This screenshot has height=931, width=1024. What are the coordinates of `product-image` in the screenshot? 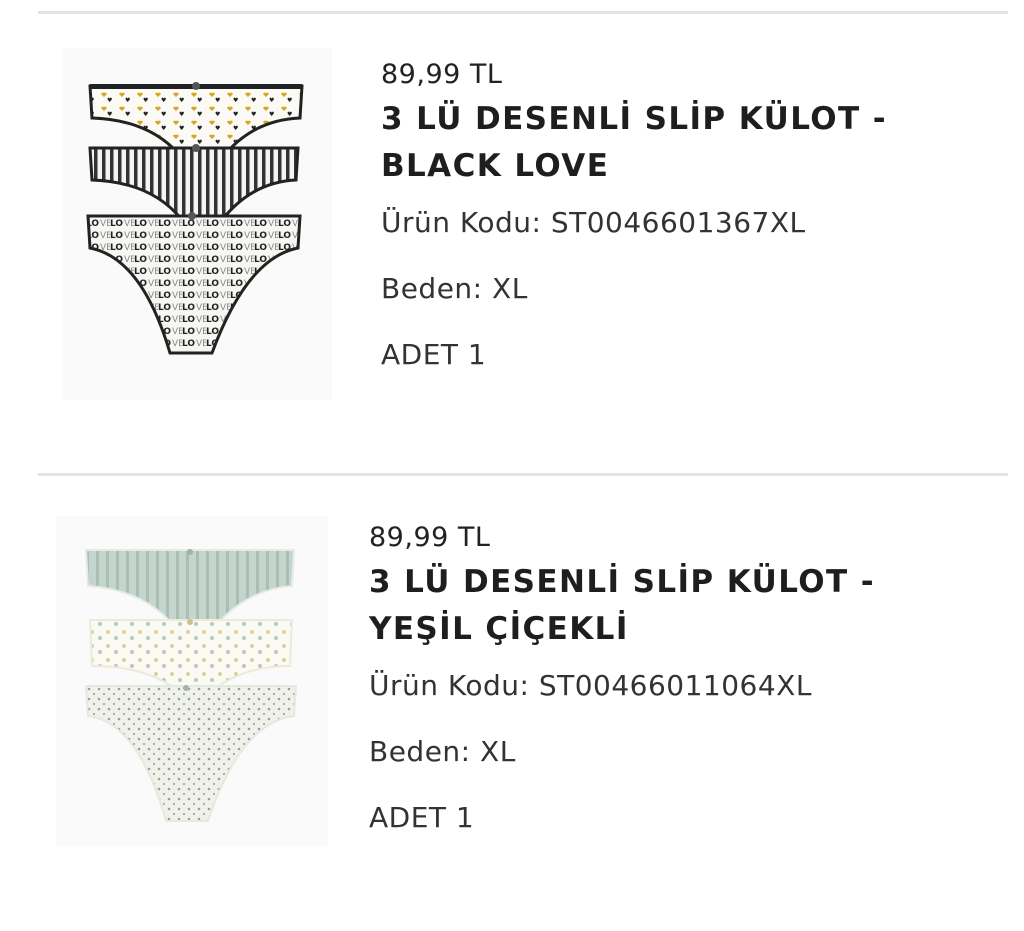 It's located at (192, 681).